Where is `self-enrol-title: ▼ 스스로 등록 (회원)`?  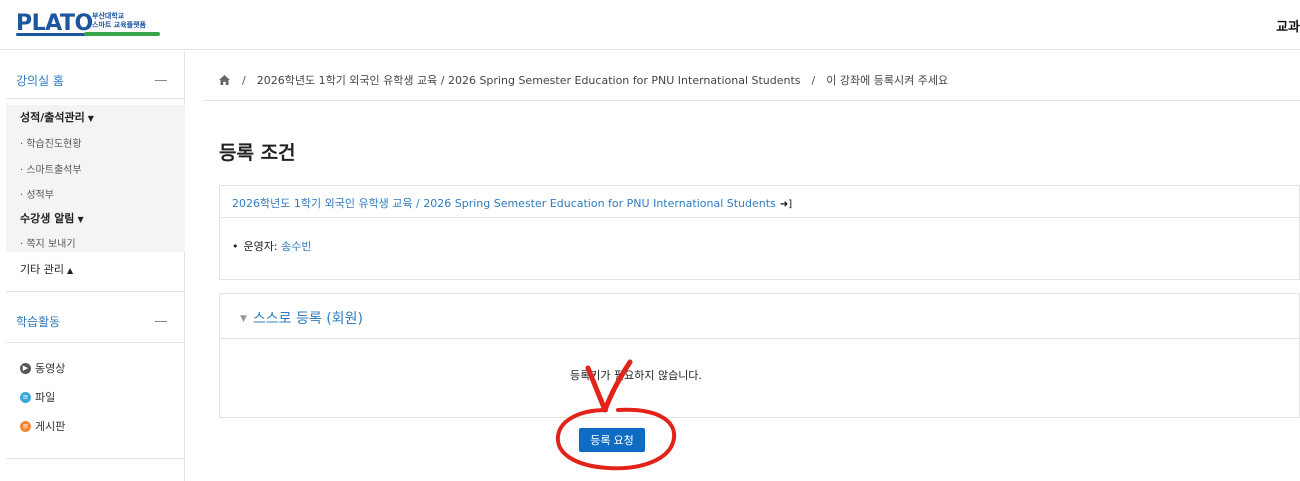
self-enrol-title: ▼ 스스로 등록 (회원) is located at coordinates (301, 318).